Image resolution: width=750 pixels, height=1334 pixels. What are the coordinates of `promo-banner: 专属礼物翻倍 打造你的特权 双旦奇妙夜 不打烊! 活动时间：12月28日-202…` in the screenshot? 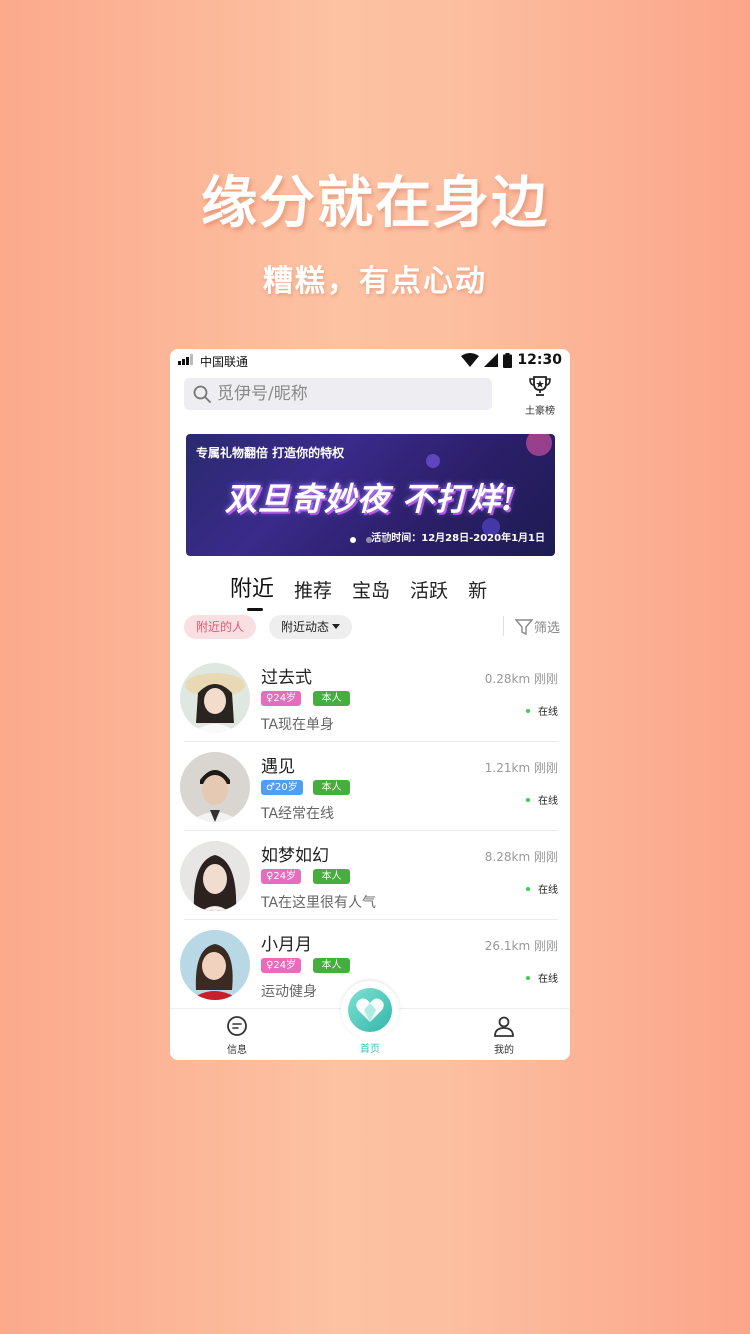 It's located at (370, 495).